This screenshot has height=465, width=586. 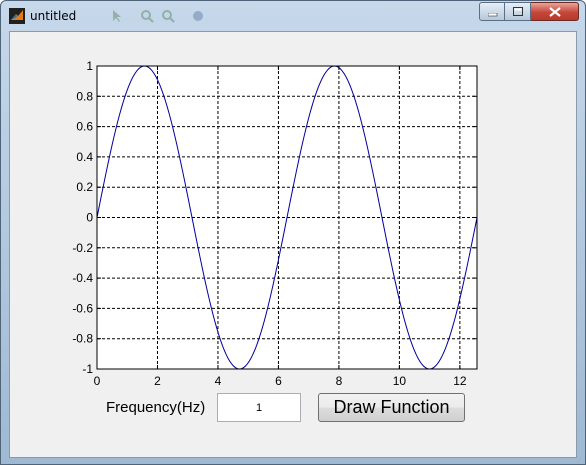 I want to click on y-tick-label: 0, so click(x=89, y=218).